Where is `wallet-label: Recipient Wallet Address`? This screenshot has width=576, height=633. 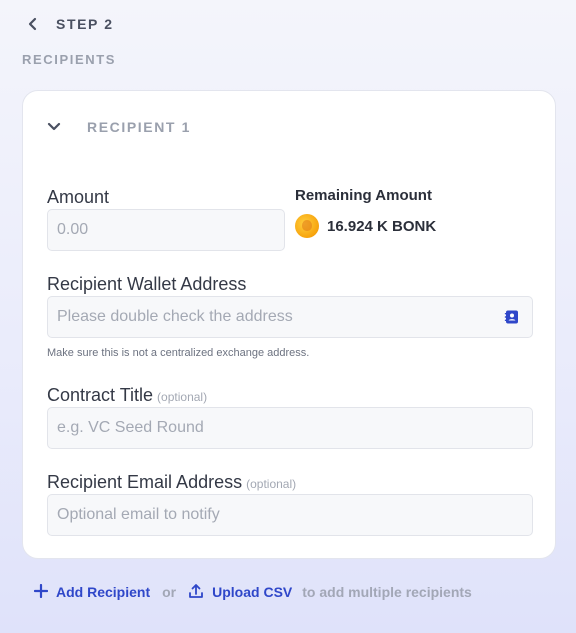
wallet-label: Recipient Wallet Address is located at coordinates (147, 284).